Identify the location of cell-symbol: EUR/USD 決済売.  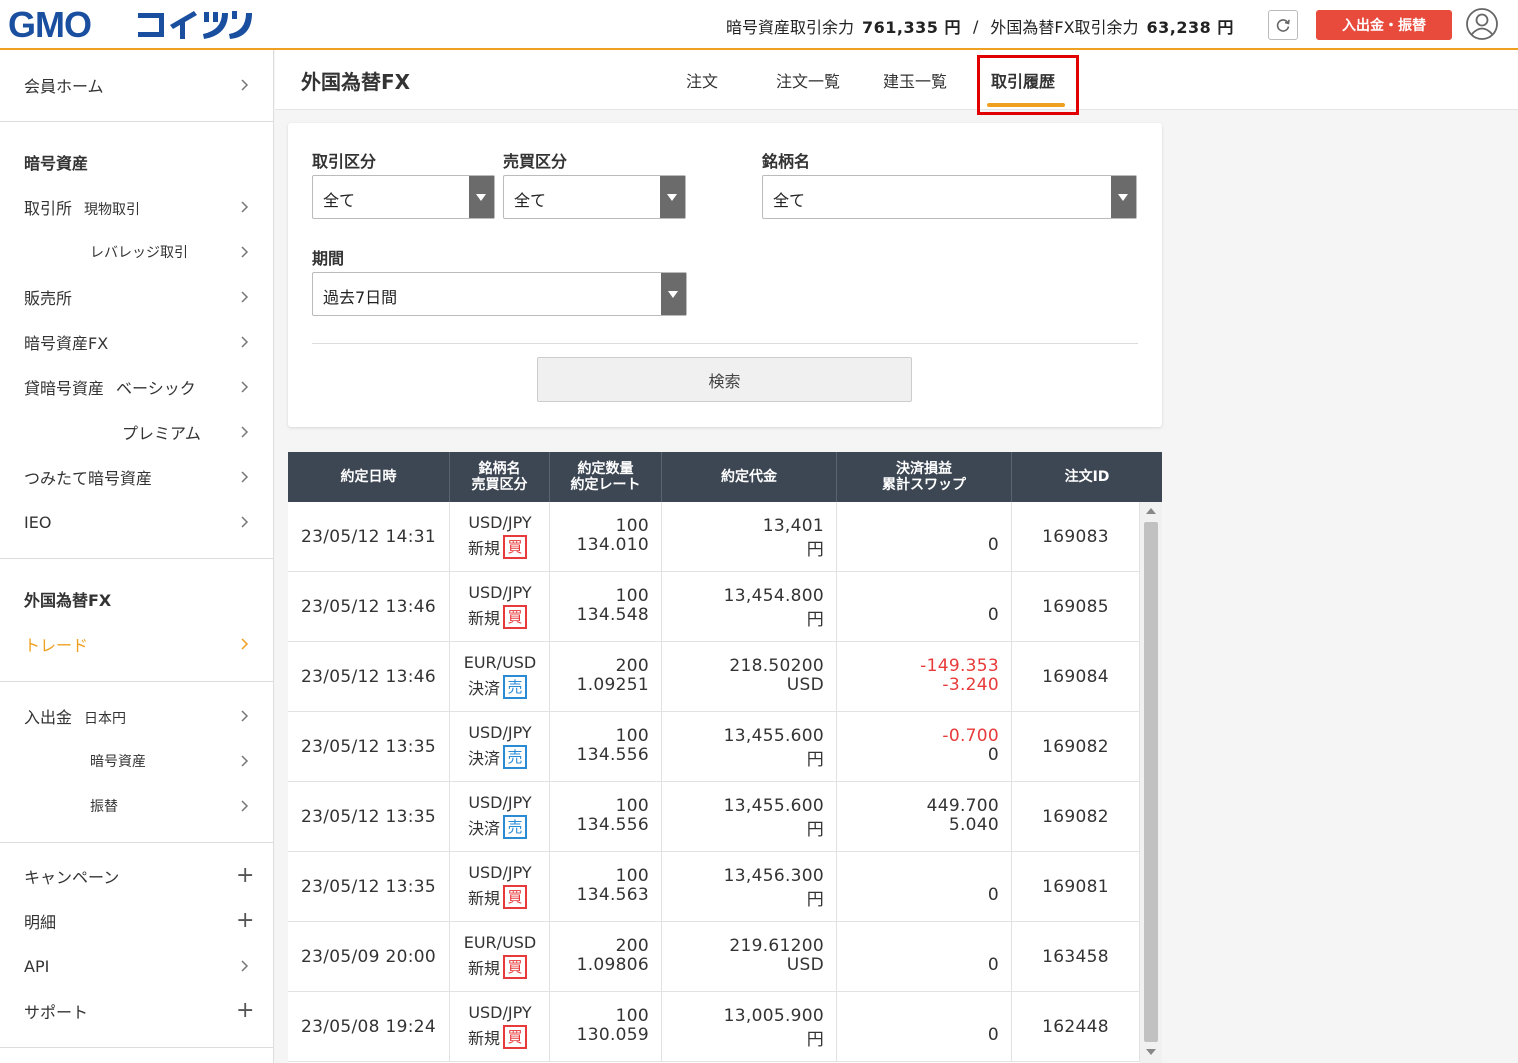
(500, 677).